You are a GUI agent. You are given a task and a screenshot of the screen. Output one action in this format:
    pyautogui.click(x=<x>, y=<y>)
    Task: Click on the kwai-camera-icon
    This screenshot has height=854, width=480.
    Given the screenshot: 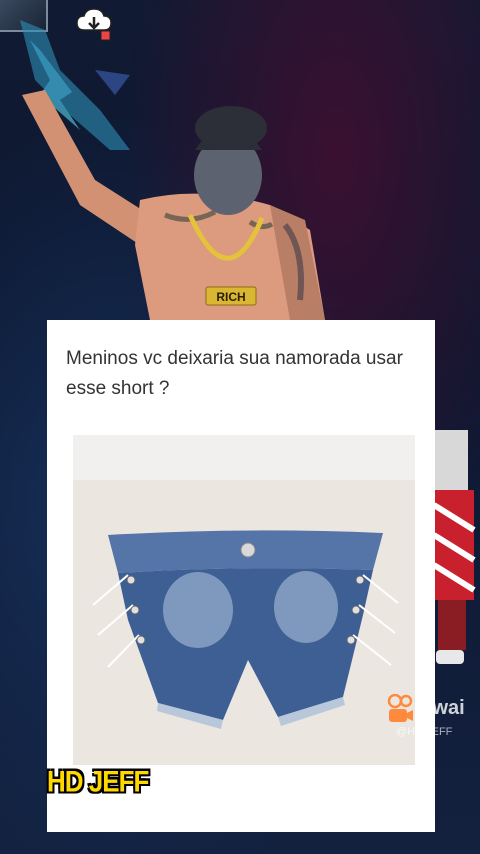 What is the action you would take?
    pyautogui.click(x=400, y=708)
    